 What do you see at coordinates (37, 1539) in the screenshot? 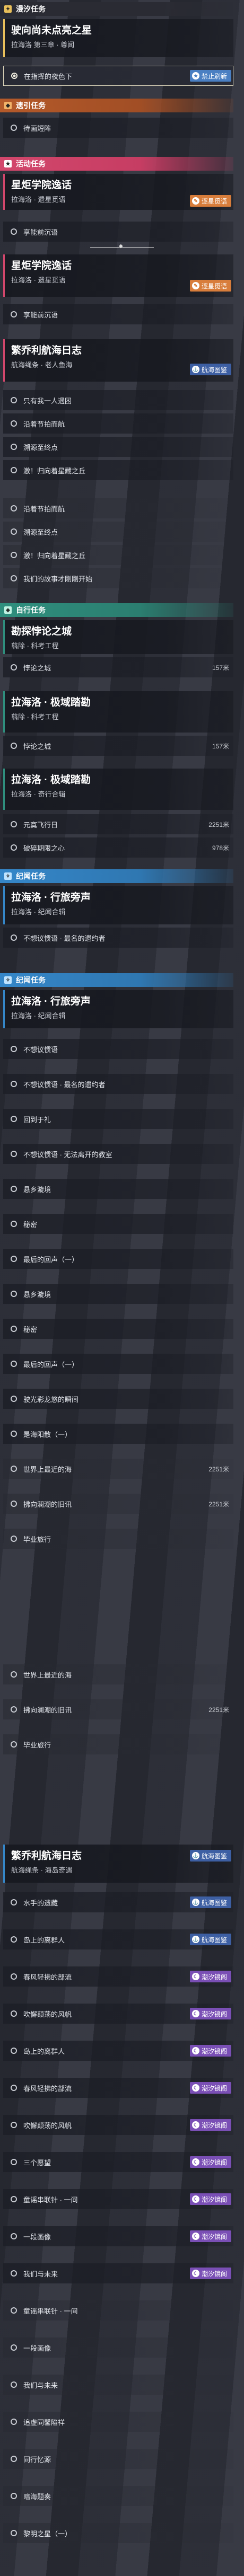
I see `objective-label: 毕业旅行` at bounding box center [37, 1539].